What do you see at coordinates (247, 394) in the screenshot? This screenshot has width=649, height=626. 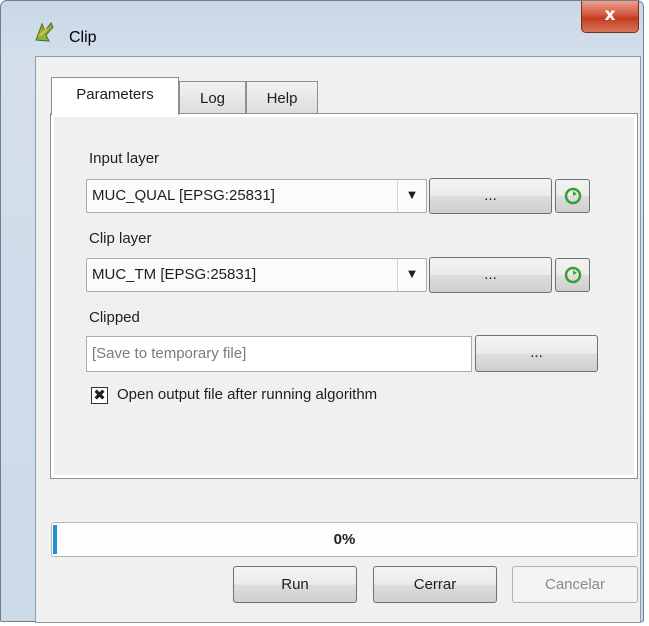 I see `open-output-label: Open output file after running algorithm` at bounding box center [247, 394].